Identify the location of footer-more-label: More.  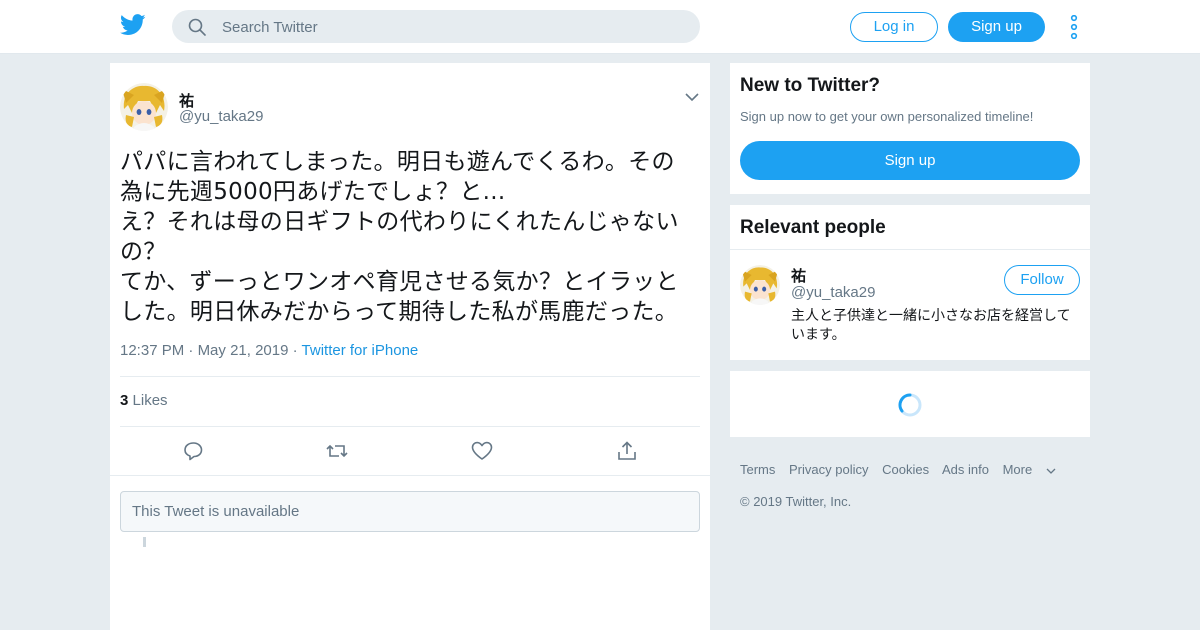
(1017, 469).